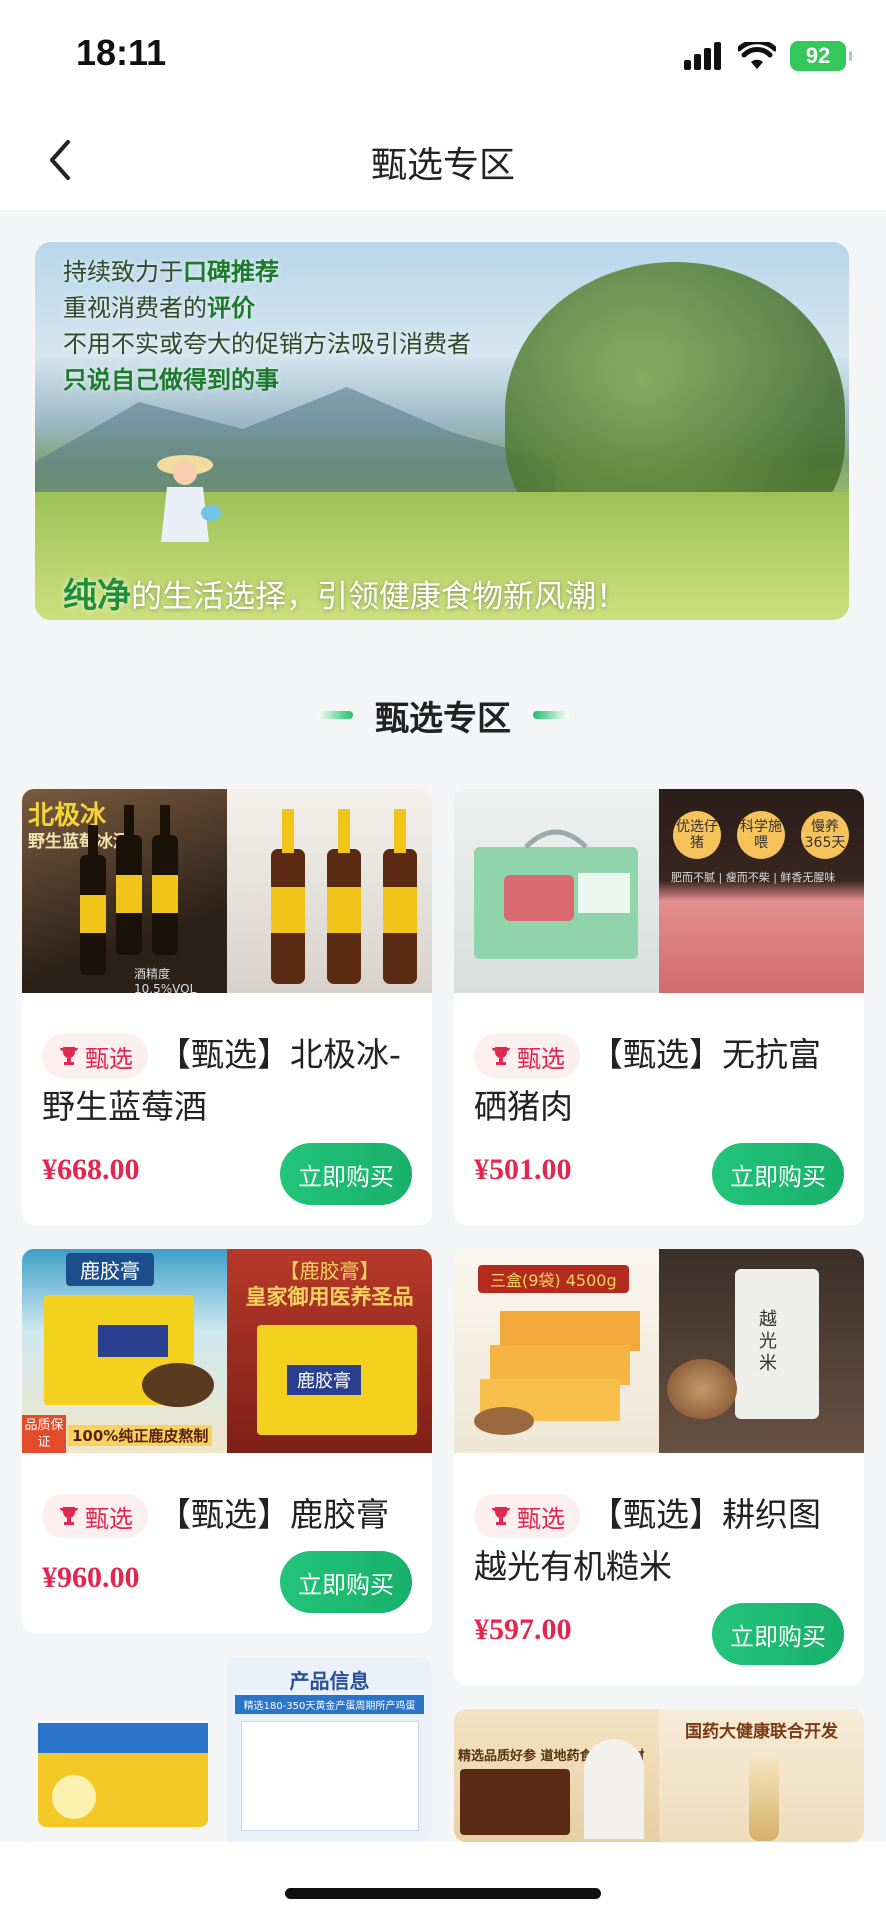 The image size is (886, 1920). I want to click on section-title: 甄选专区, so click(443, 718).